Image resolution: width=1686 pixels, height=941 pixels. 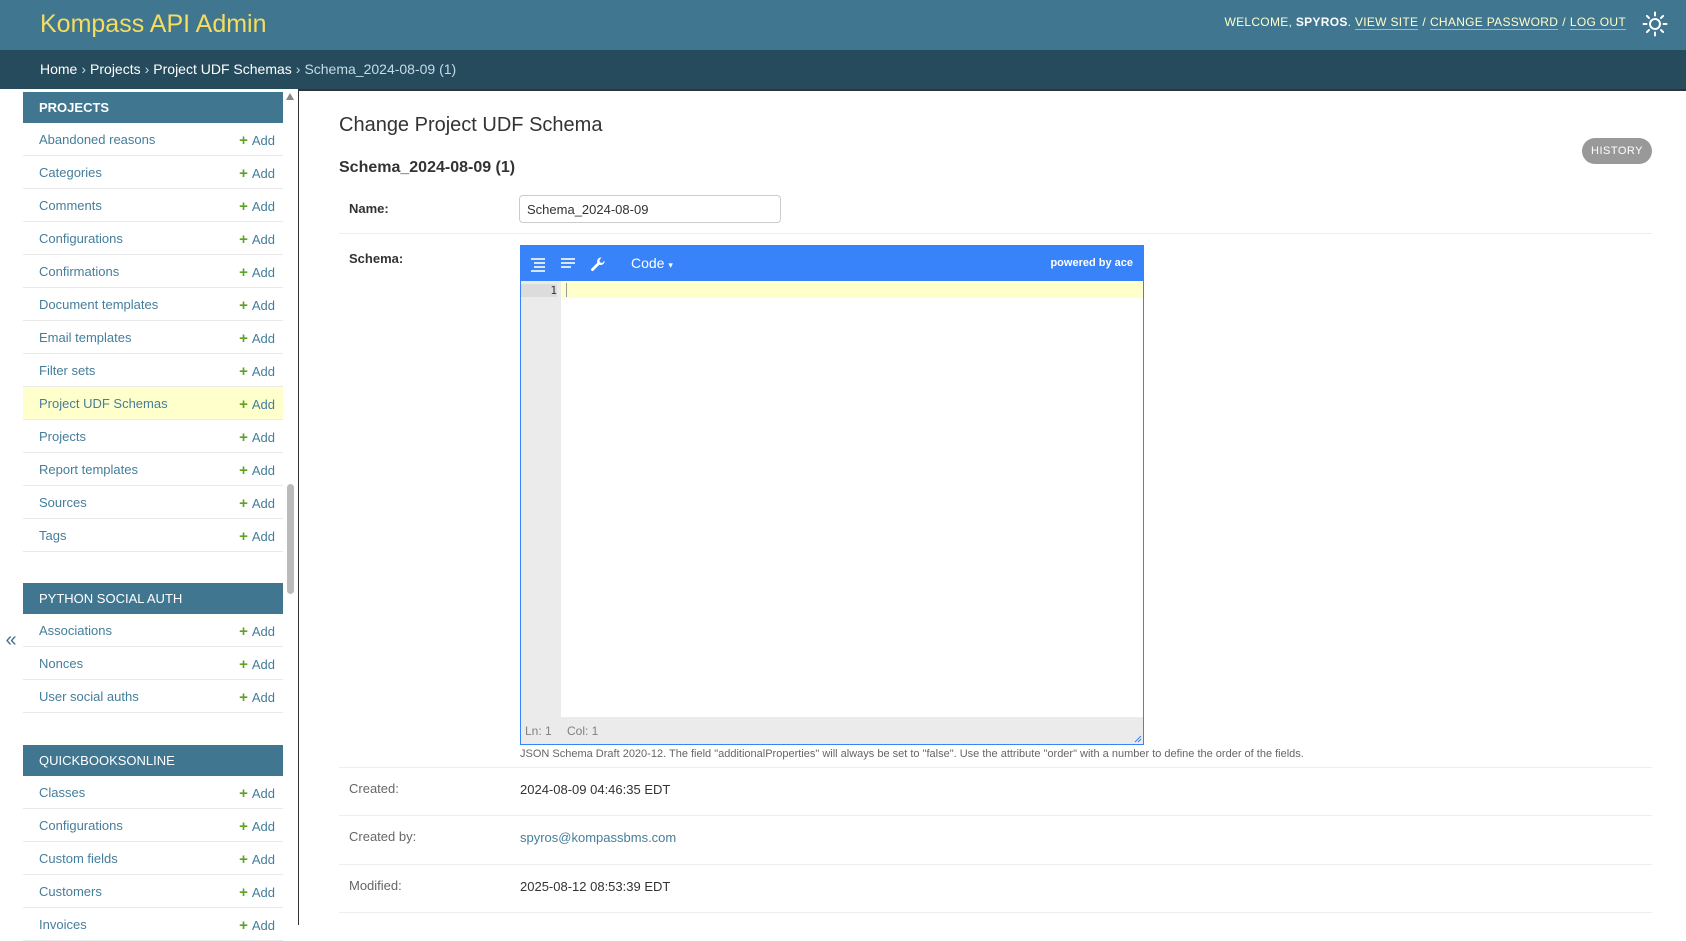 I want to click on breadcrumb-projects: Projects, so click(x=115, y=69).